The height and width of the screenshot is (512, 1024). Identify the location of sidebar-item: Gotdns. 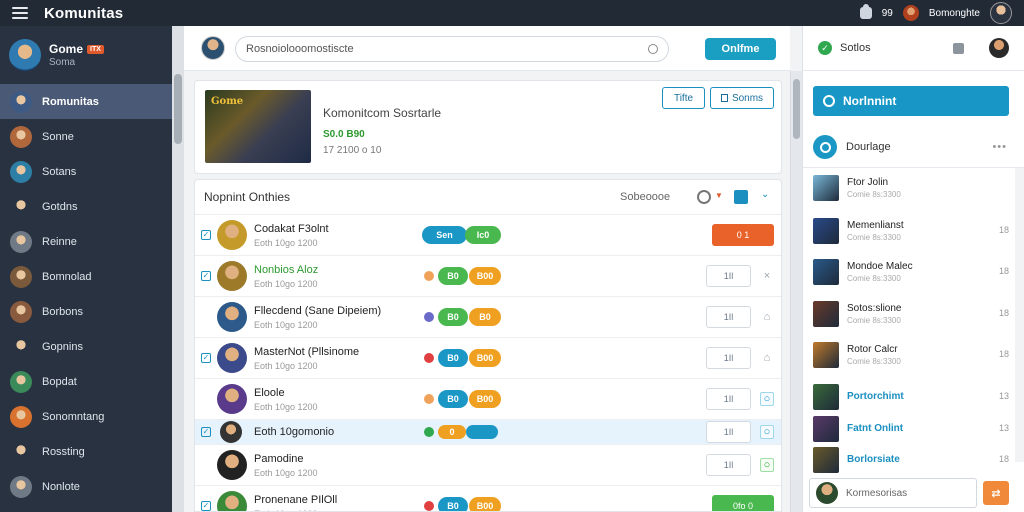
(86, 206).